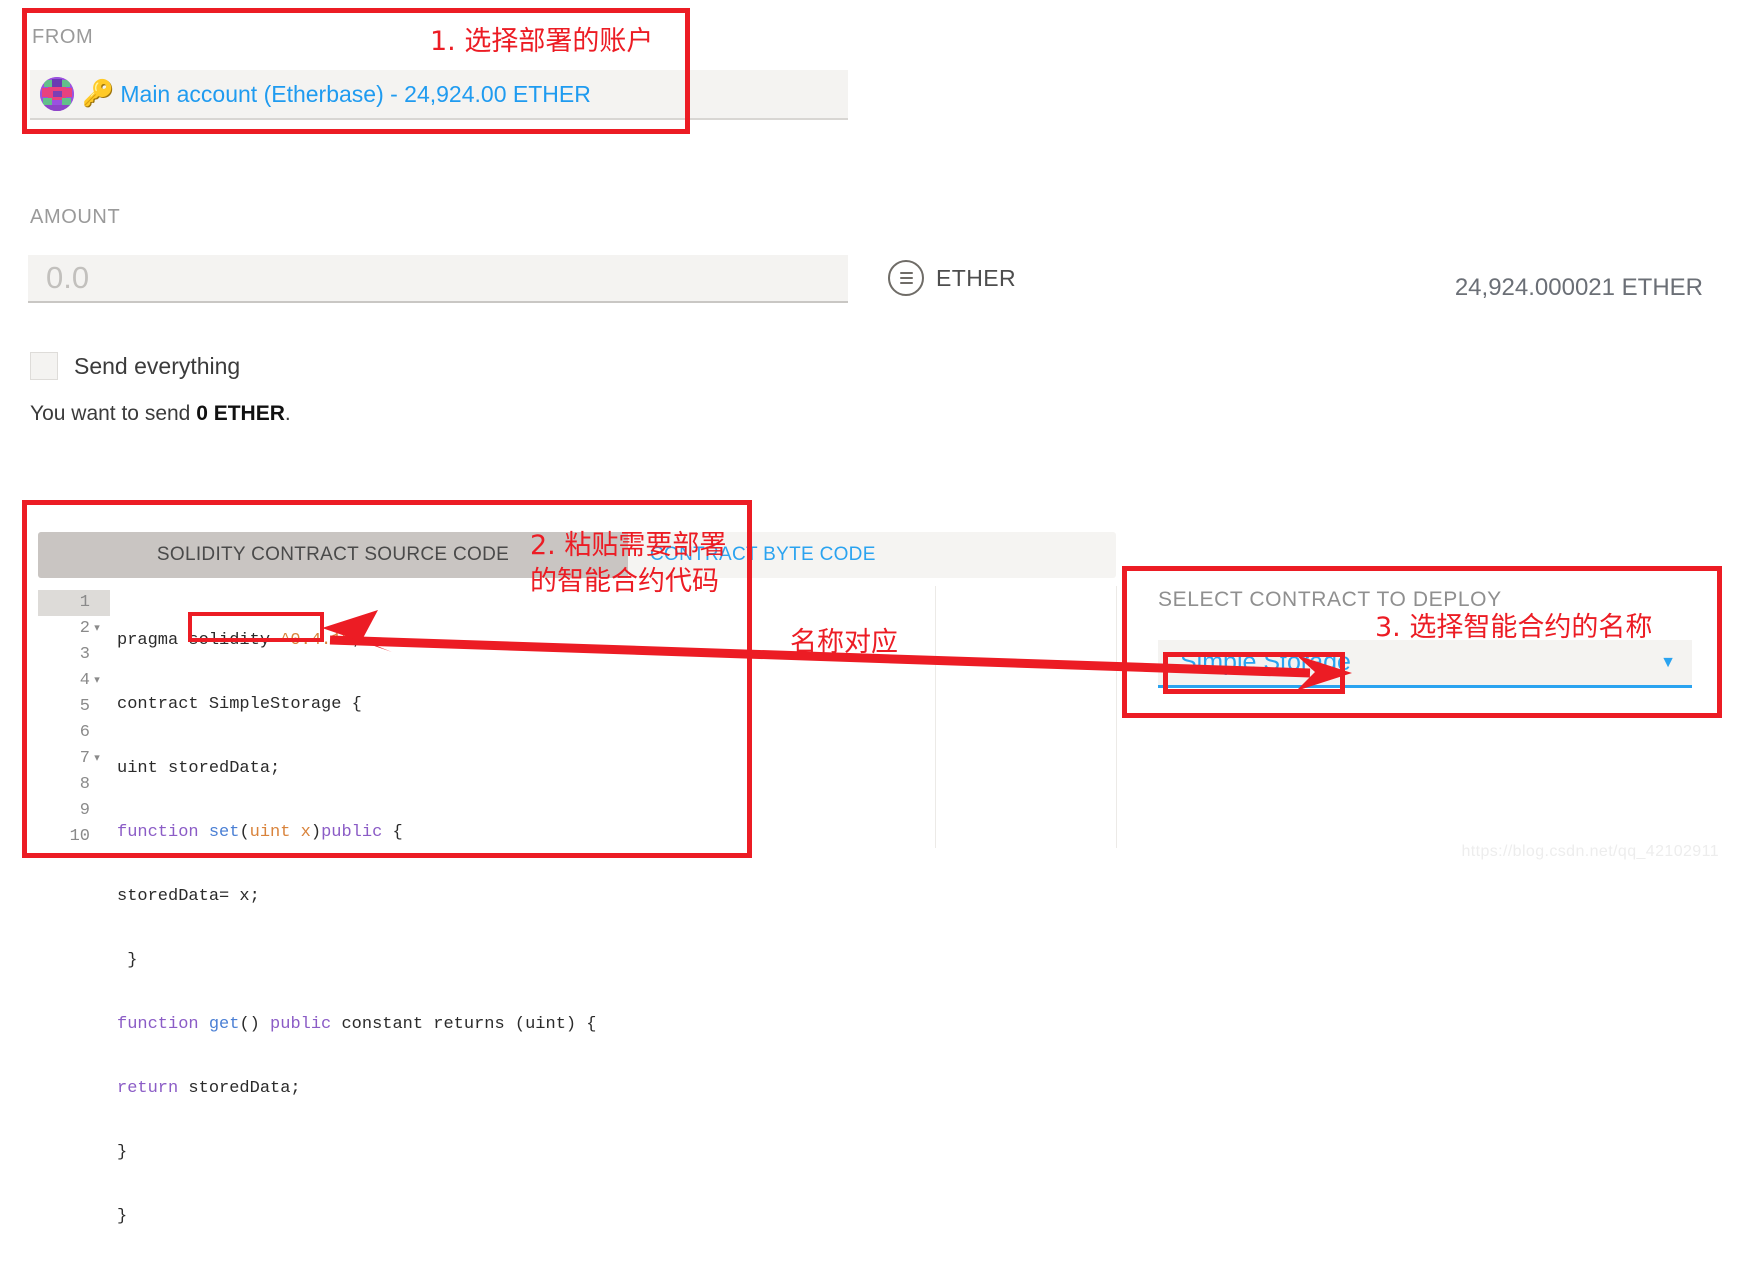  I want to click on amount-input, so click(438, 278).